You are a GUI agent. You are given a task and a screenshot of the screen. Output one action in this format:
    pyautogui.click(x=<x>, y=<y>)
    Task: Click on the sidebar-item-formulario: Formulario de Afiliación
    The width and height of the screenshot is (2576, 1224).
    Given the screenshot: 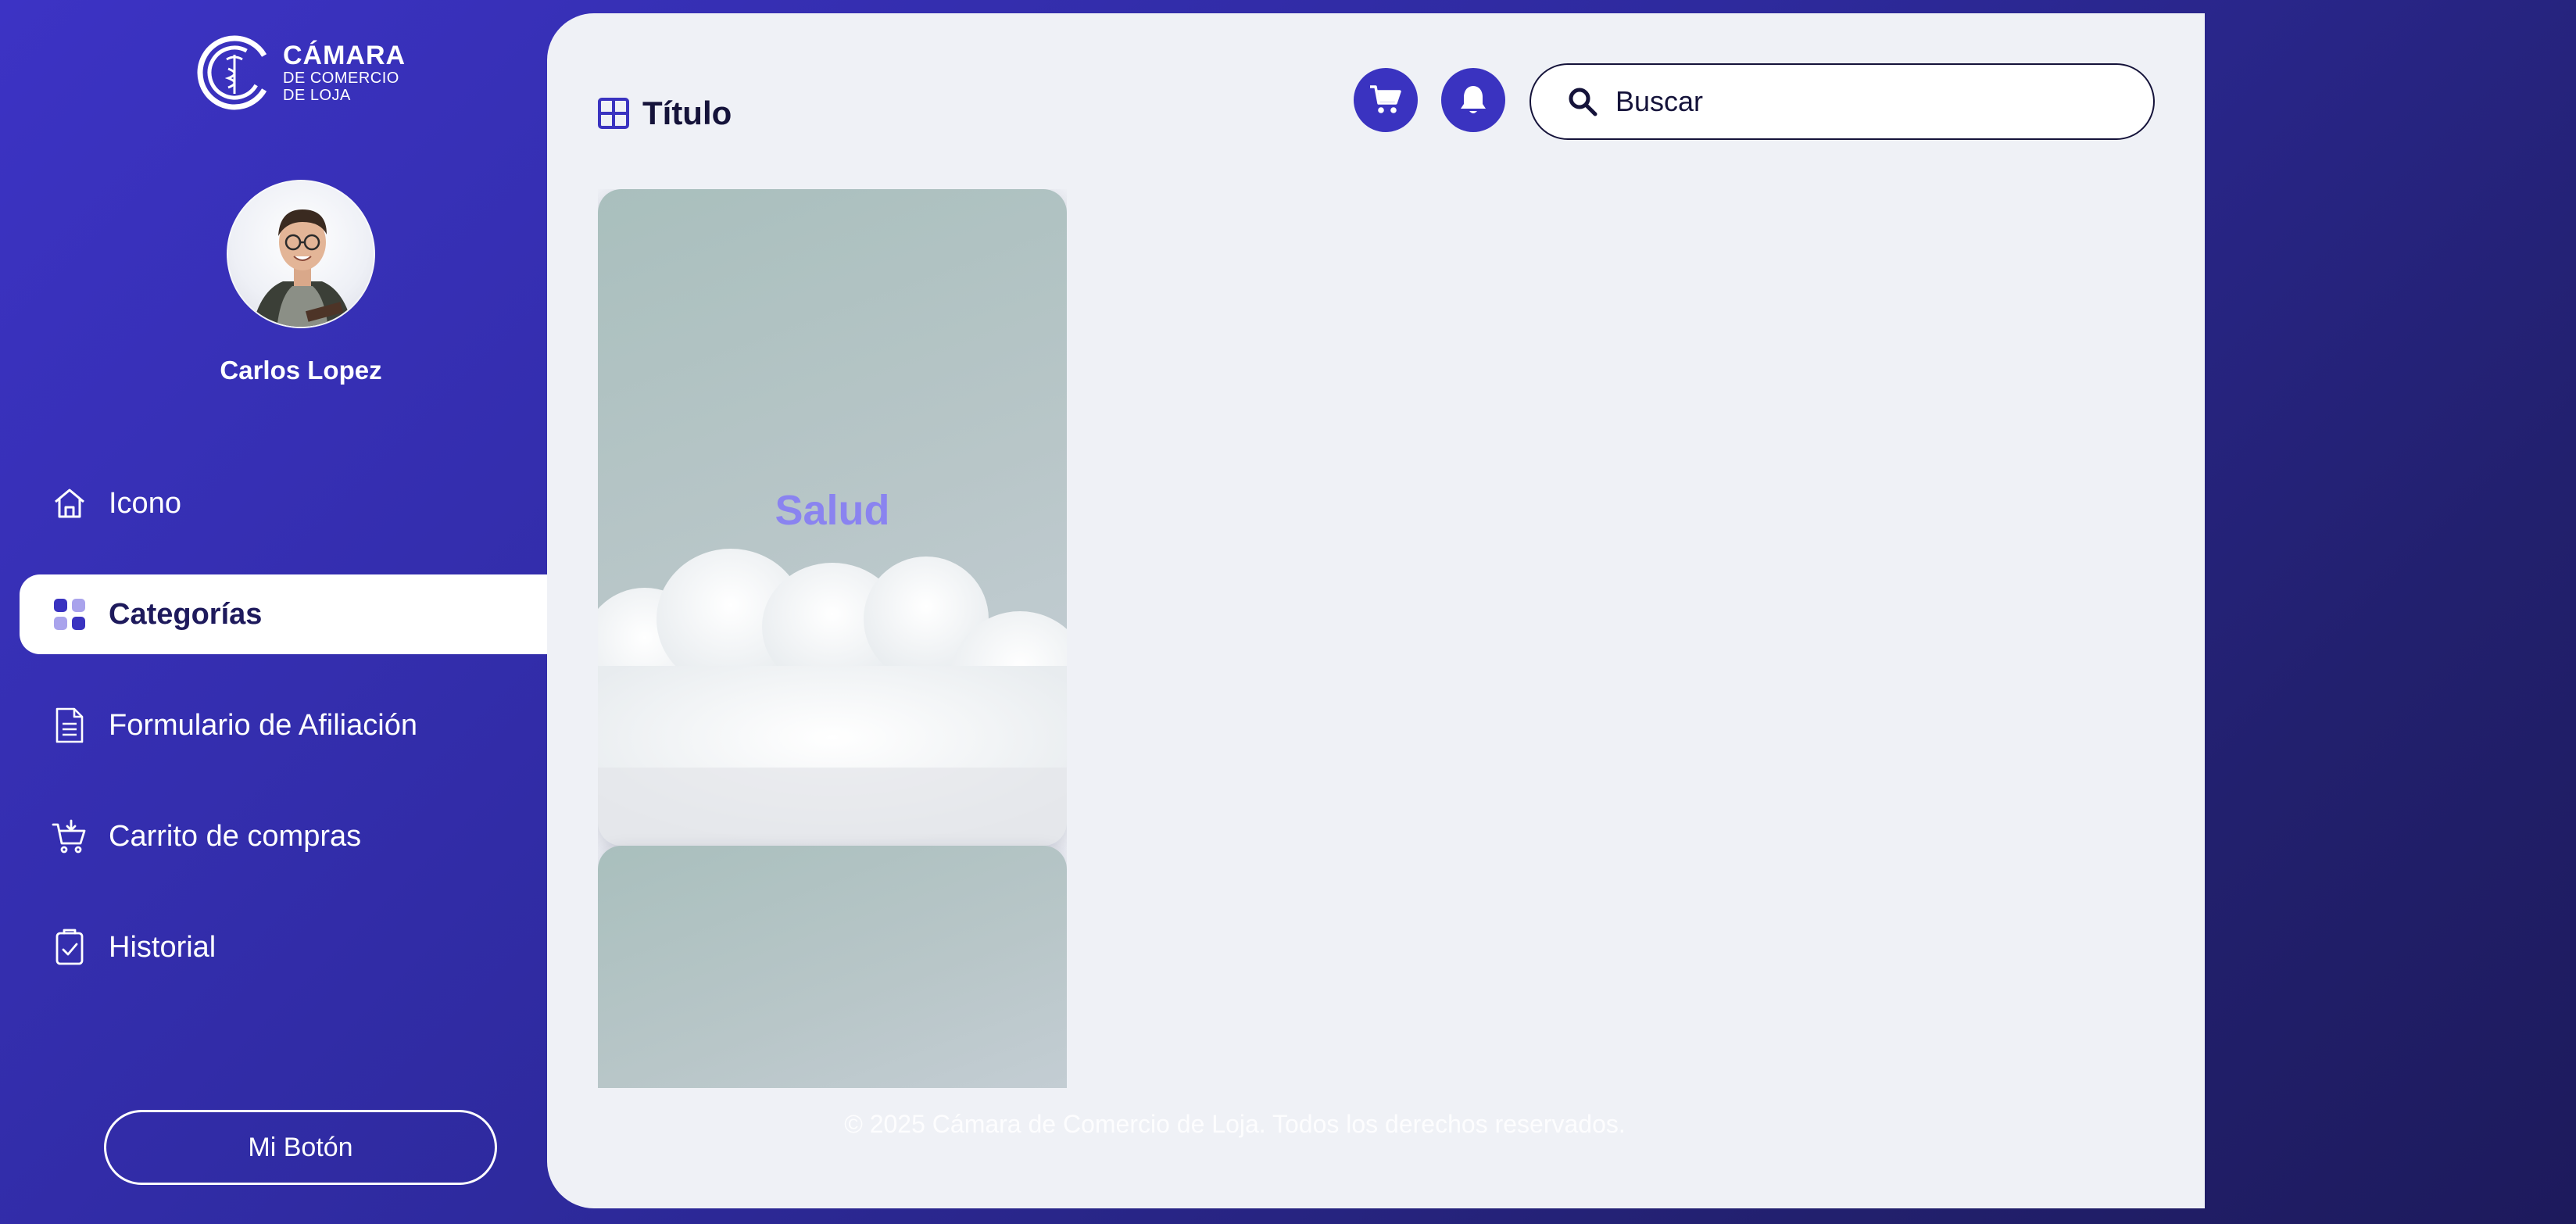 What is the action you would take?
    pyautogui.click(x=301, y=725)
    